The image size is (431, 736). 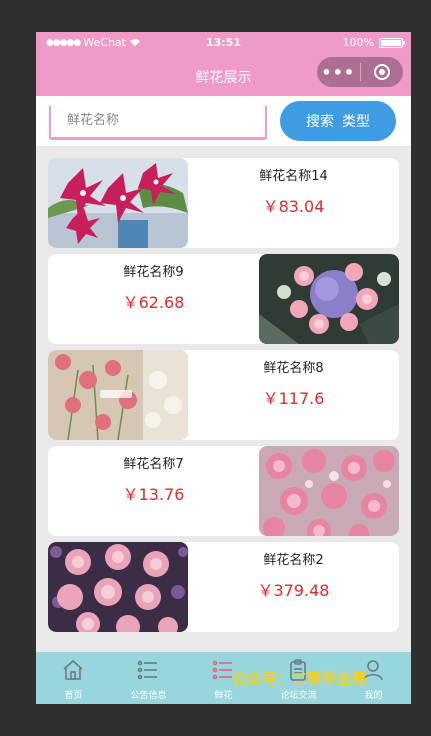 I want to click on flower-card: 鲜花名称8 ￥117.6, so click(x=223, y=395).